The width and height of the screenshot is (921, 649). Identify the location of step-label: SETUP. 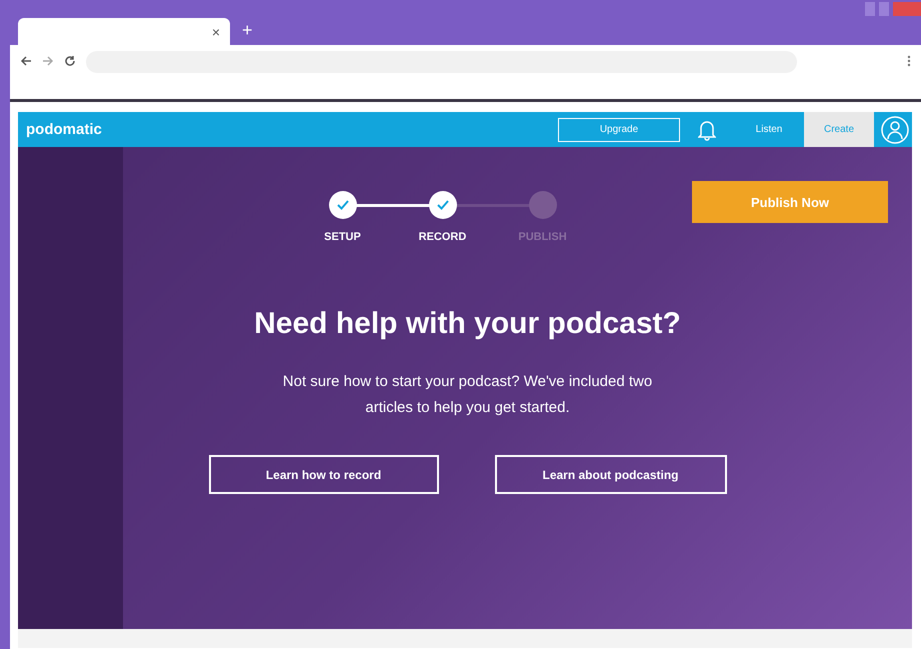
(342, 237).